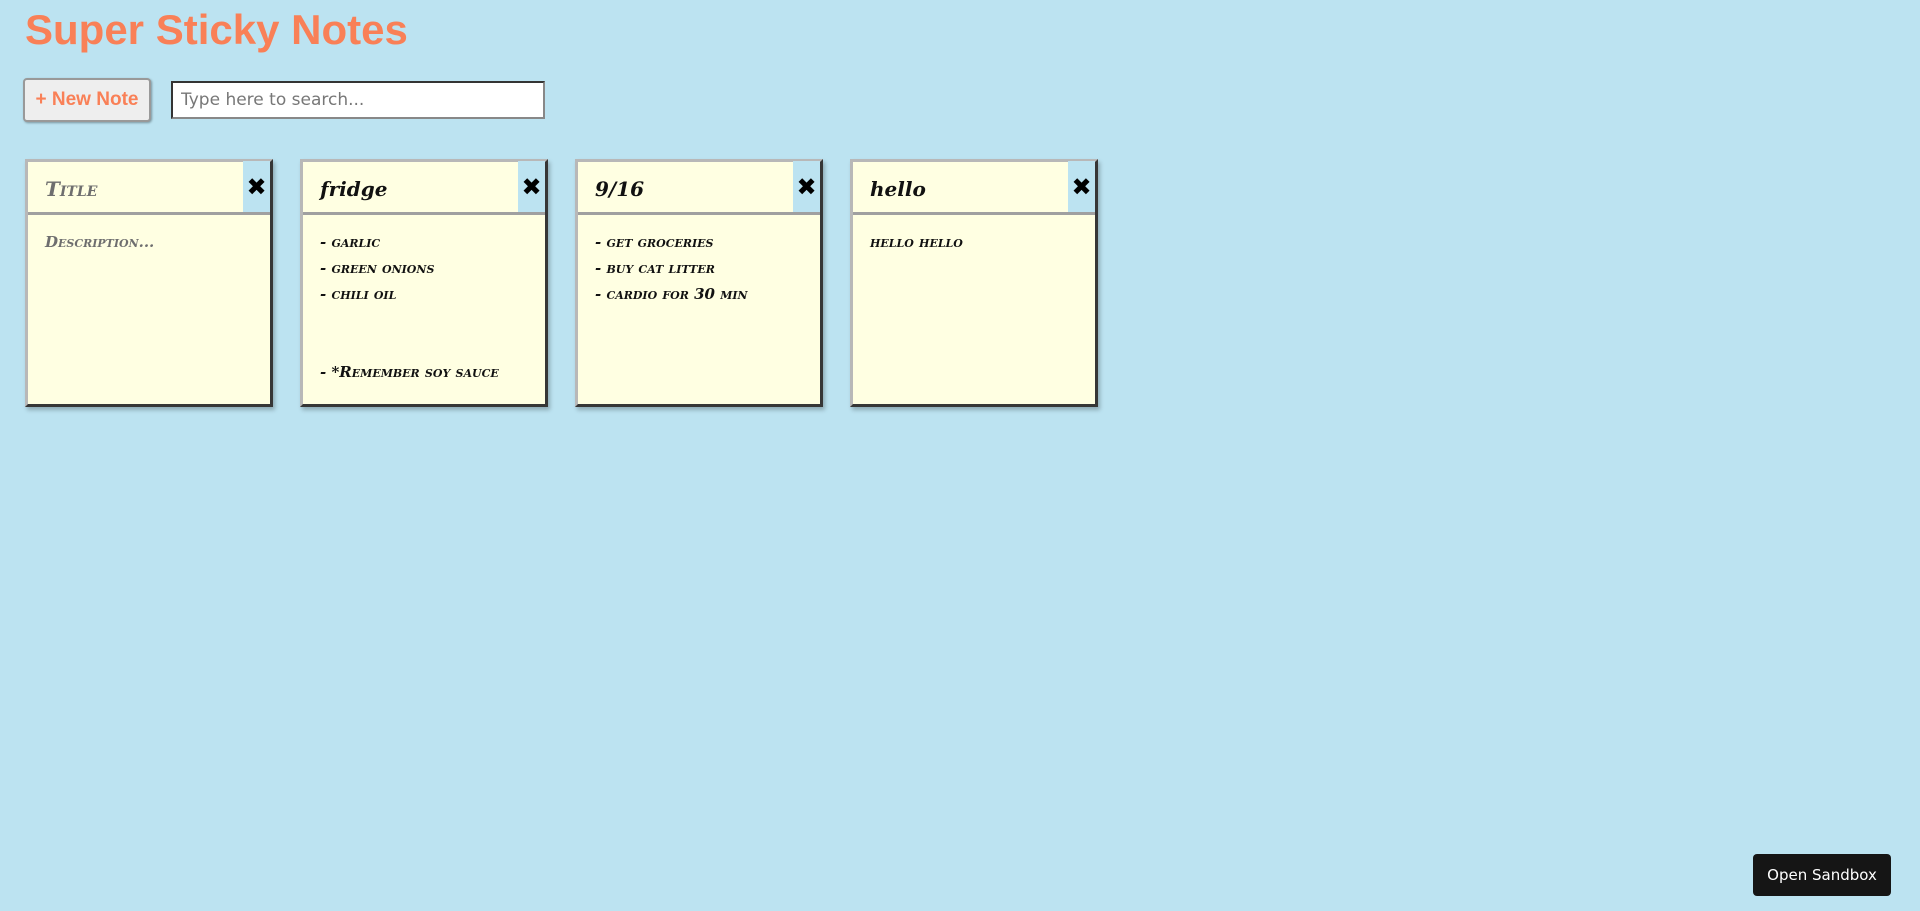  I want to click on note-card: hello ✖ hello hello, so click(974, 283).